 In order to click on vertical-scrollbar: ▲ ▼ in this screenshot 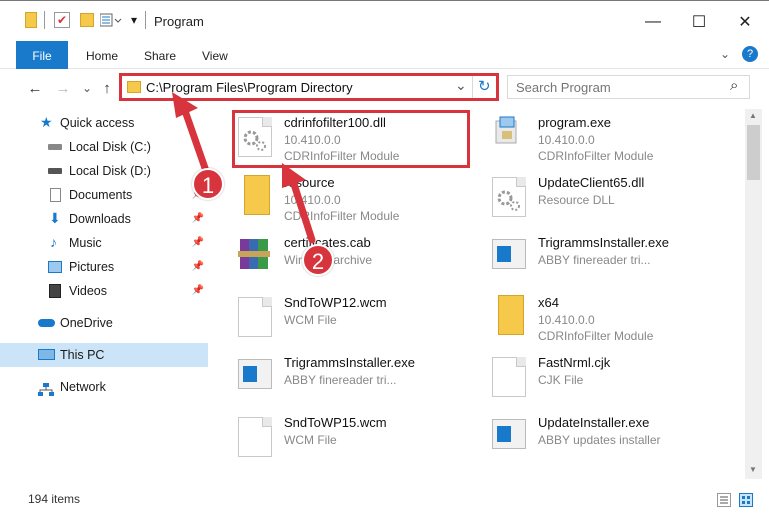, I will do `click(753, 294)`.